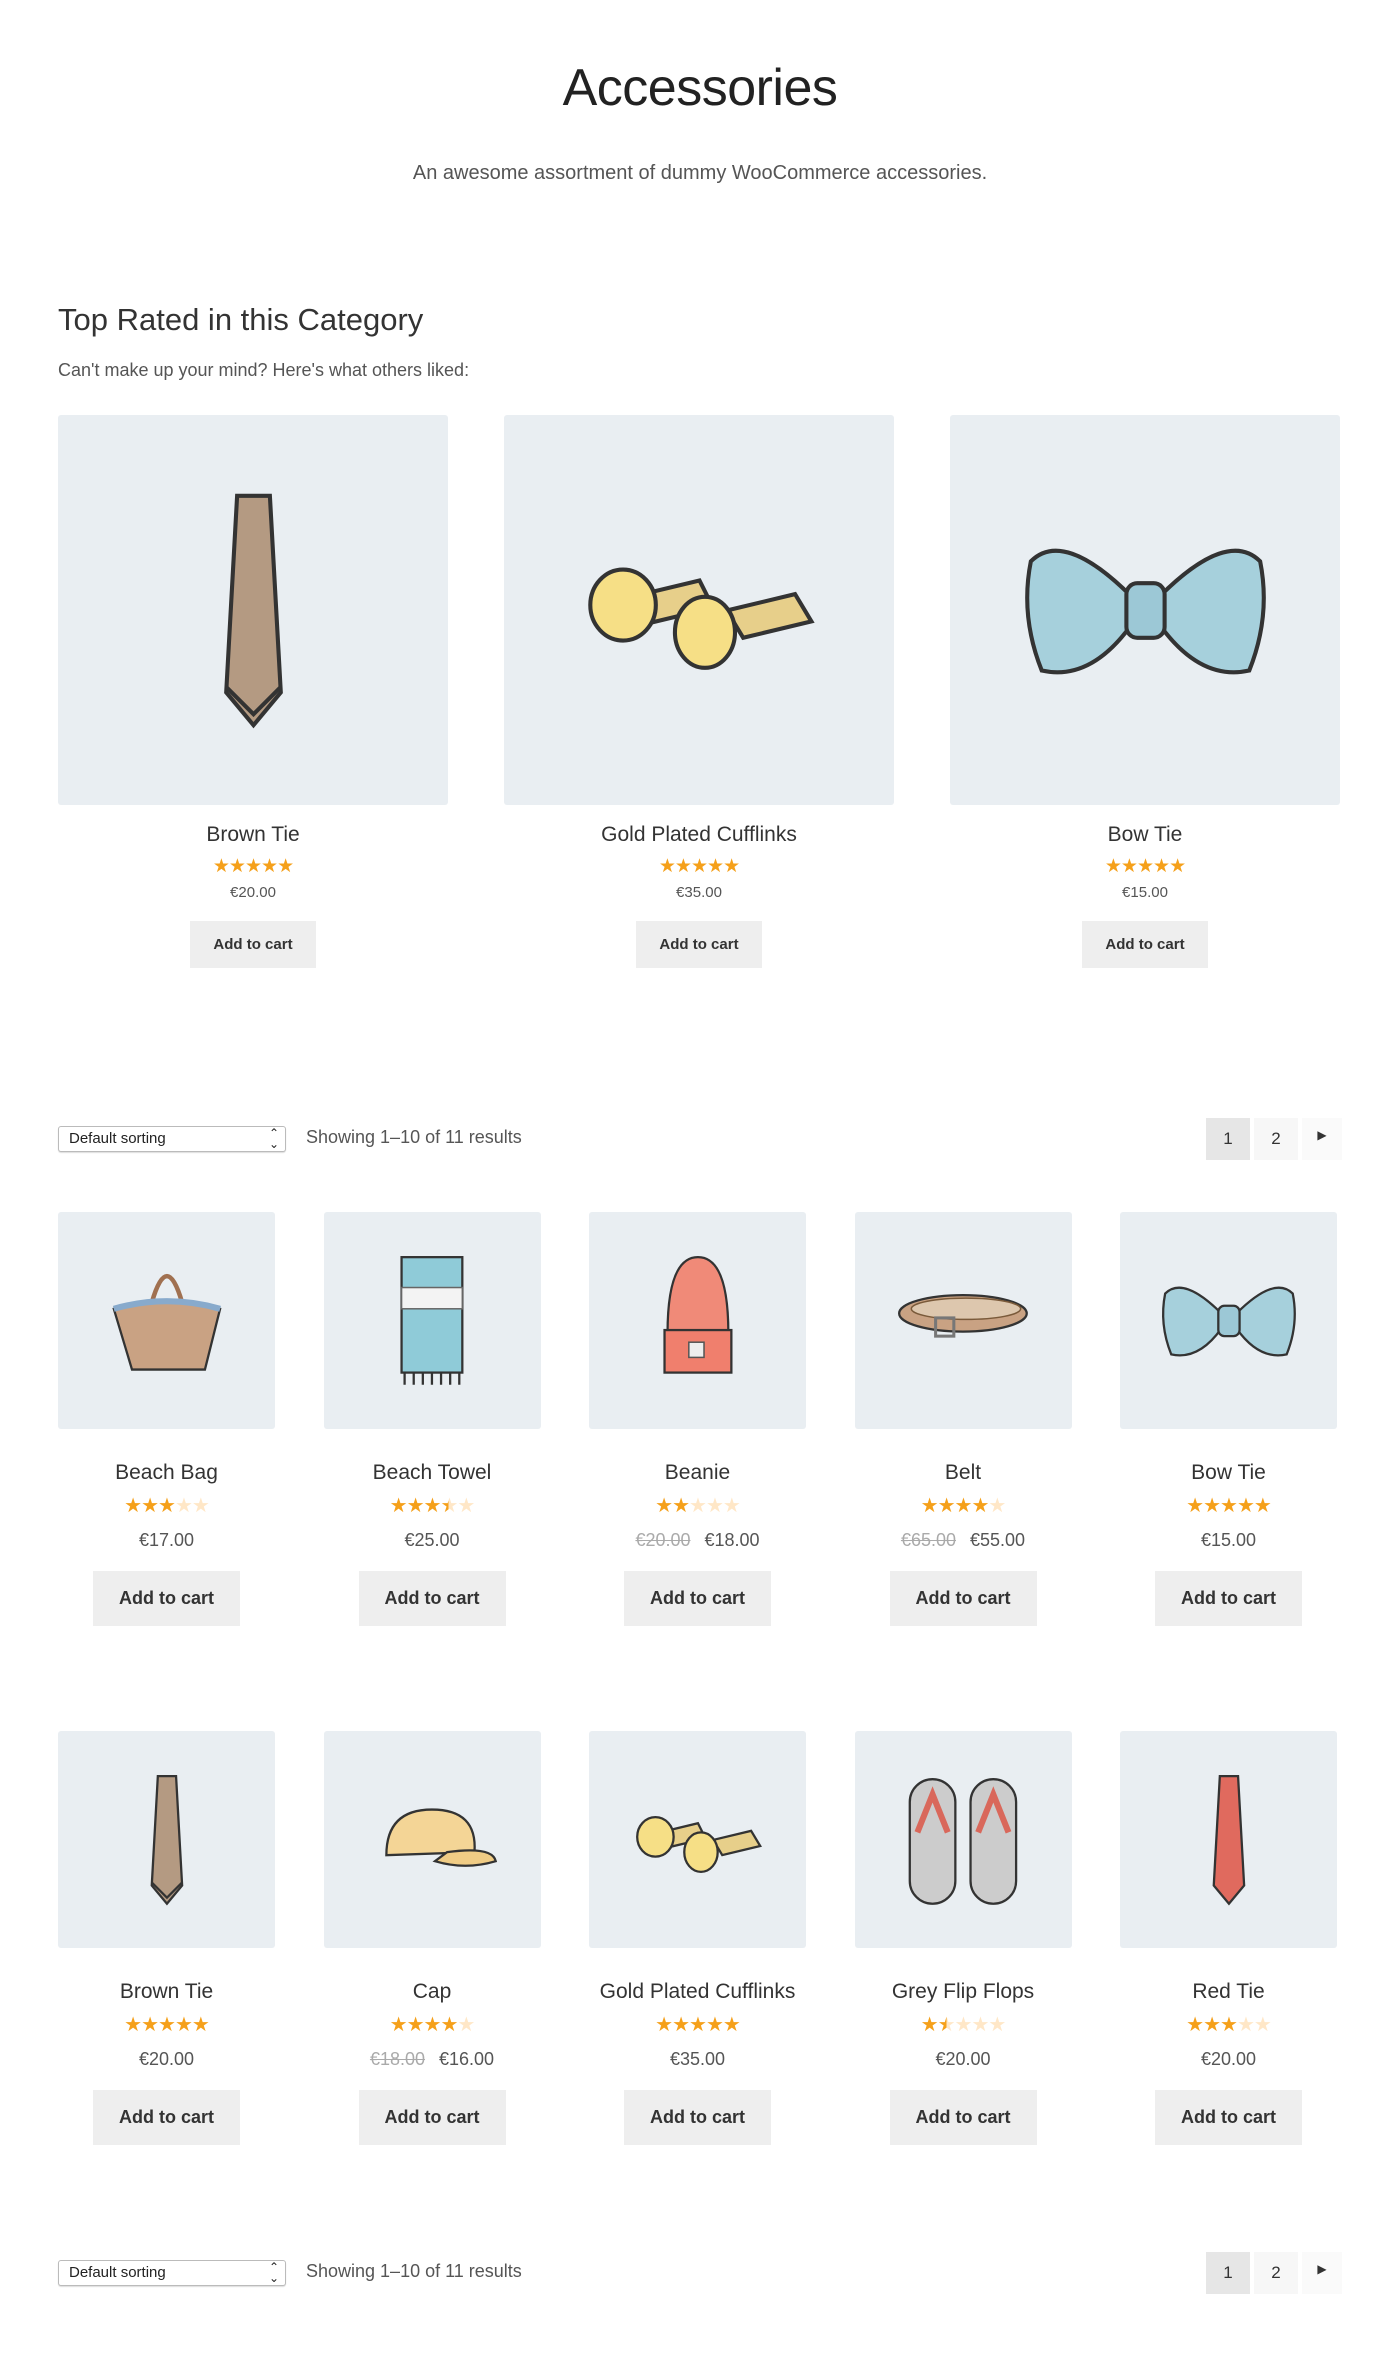 Image resolution: width=1400 pixels, height=2373 pixels. Describe the element at coordinates (1228, 1540) in the screenshot. I see `product-price: €15.00` at that location.